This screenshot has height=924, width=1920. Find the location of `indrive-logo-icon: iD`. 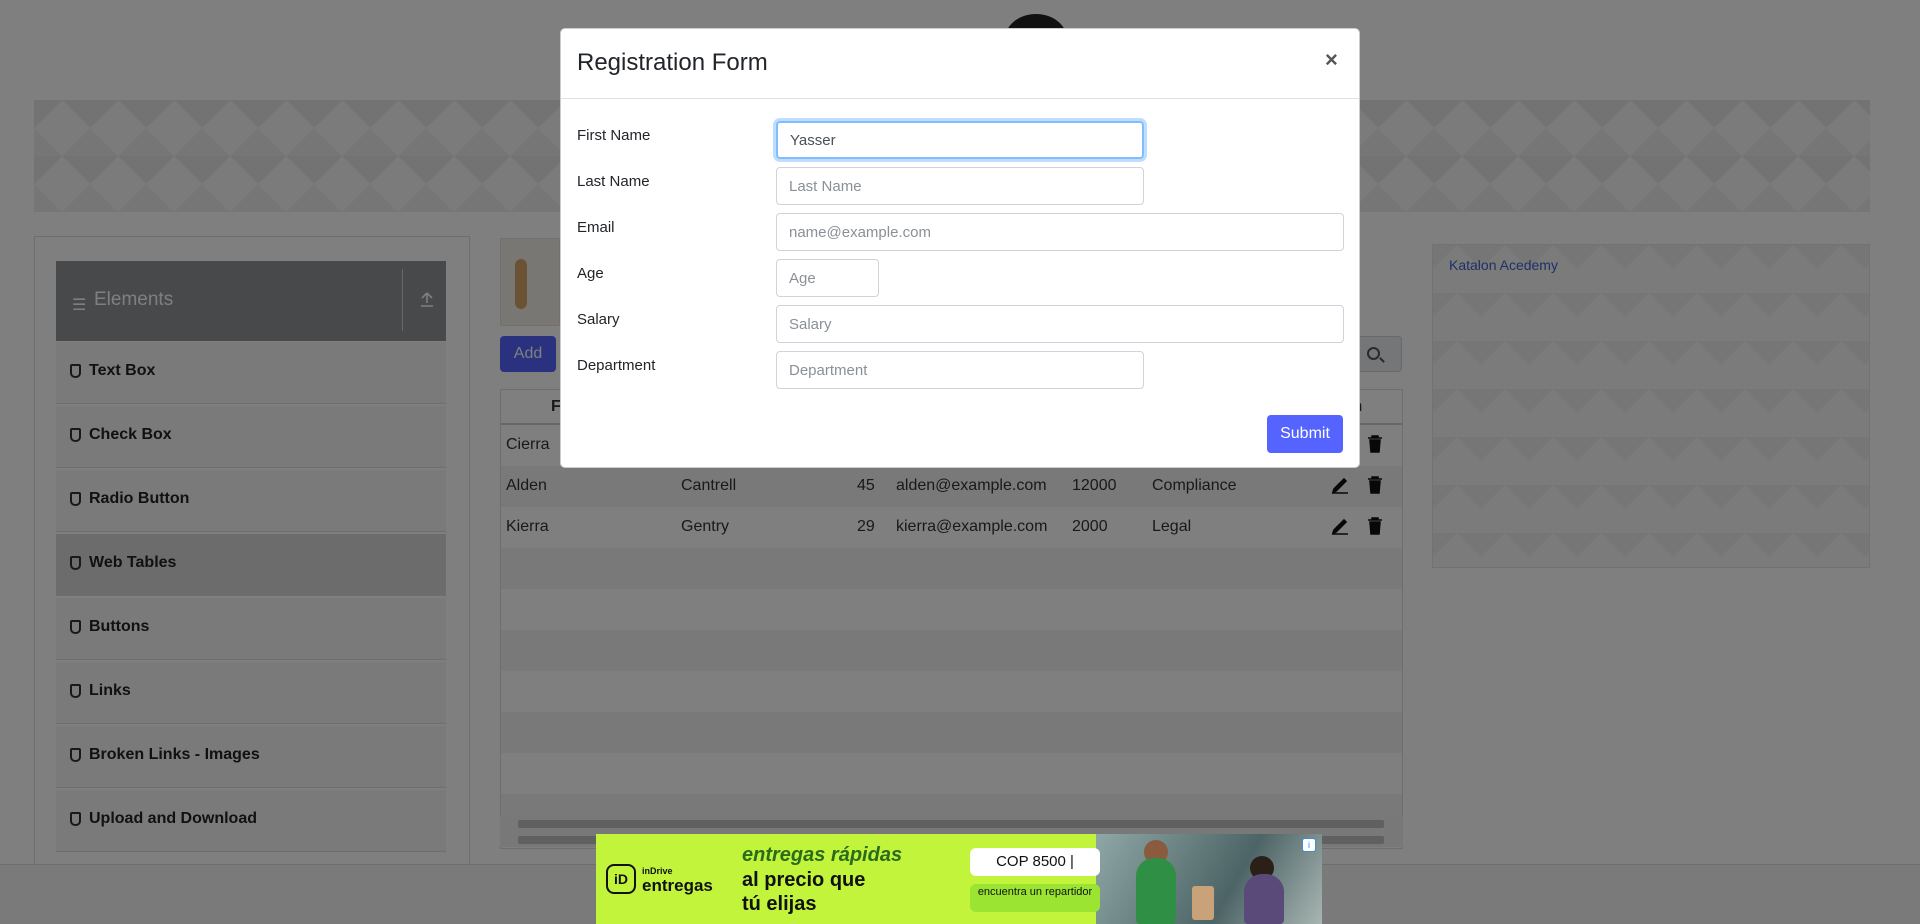

indrive-logo-icon: iD is located at coordinates (621, 879).